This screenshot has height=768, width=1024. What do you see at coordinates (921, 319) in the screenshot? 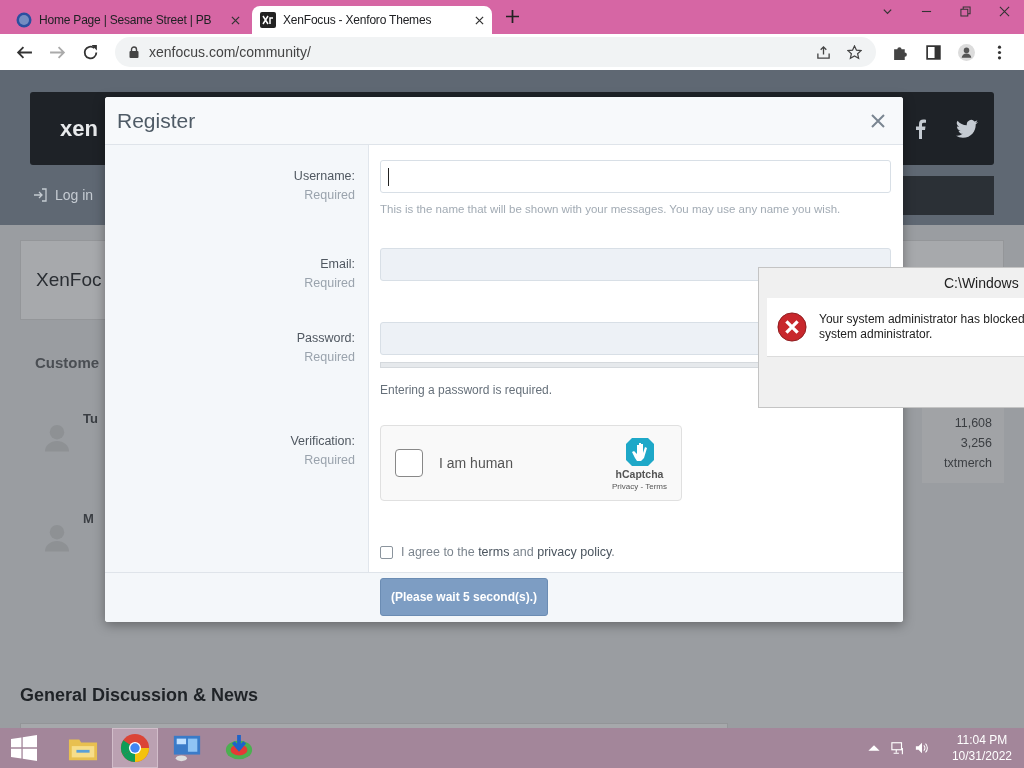
I see `error-message: Your system administrator has blocked` at bounding box center [921, 319].